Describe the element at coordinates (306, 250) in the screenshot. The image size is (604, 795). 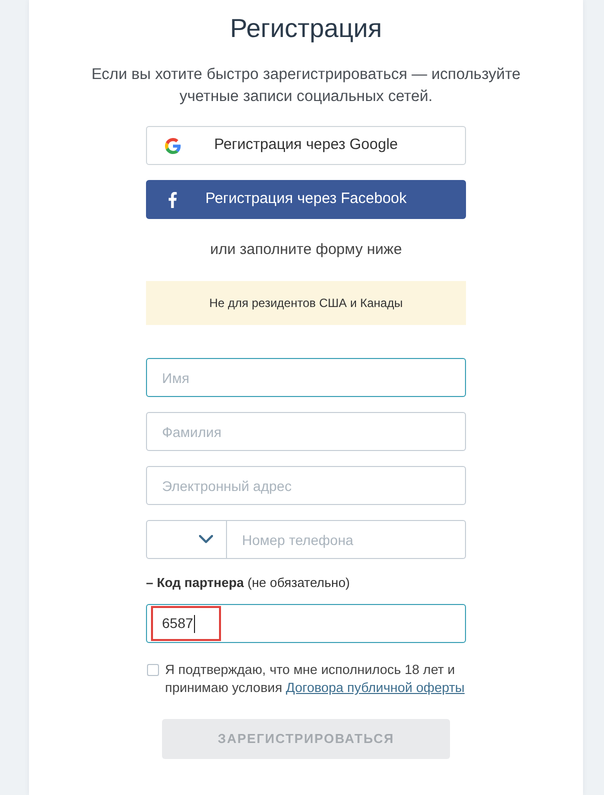
I see `divider-text: или заполните форму ниже` at that location.